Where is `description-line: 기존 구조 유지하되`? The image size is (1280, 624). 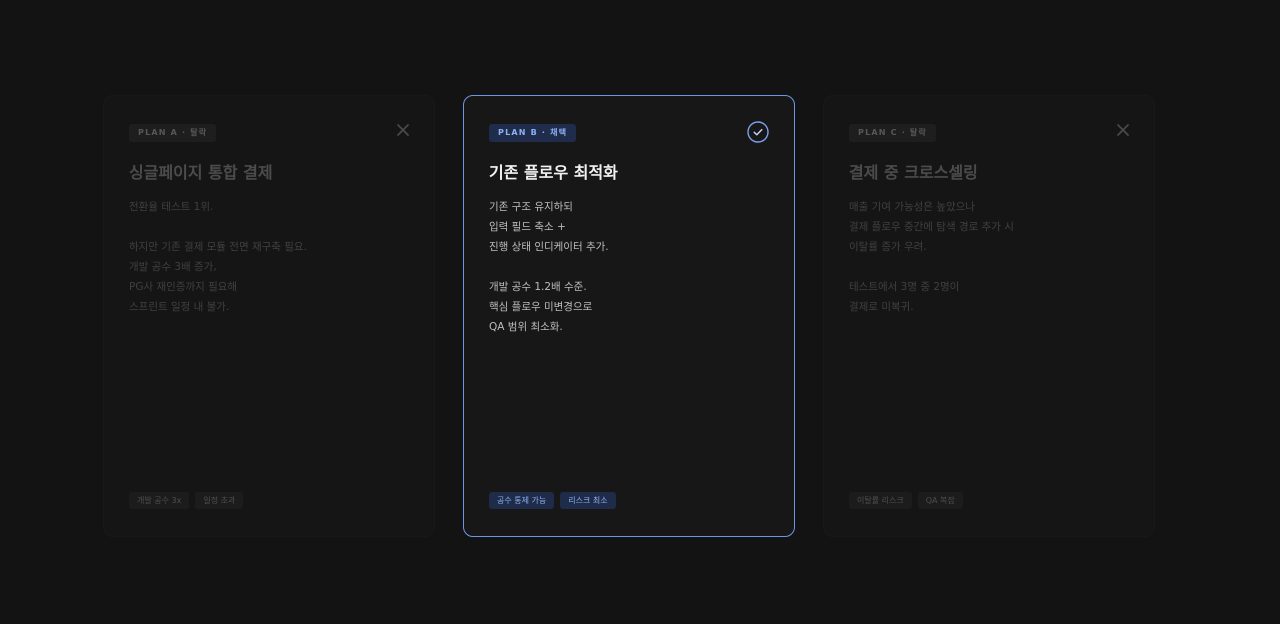 description-line: 기존 구조 유지하되 is located at coordinates (531, 207).